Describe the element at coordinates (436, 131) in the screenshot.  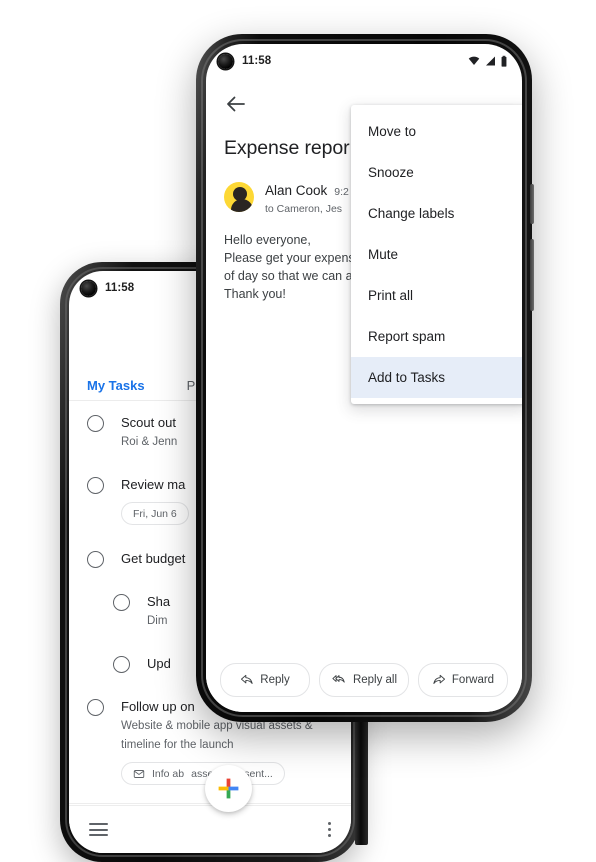
I see `menu-item-move-to: Move to` at that location.